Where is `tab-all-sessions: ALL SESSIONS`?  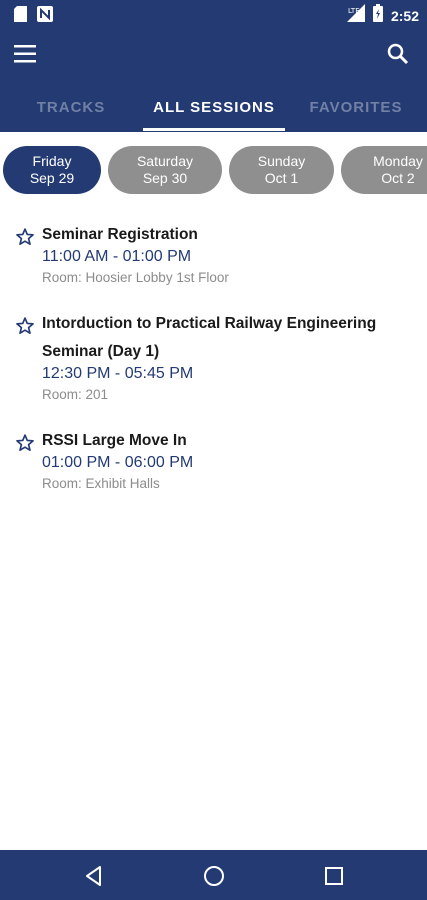
tab-all-sessions: ALL SESSIONS is located at coordinates (214, 106).